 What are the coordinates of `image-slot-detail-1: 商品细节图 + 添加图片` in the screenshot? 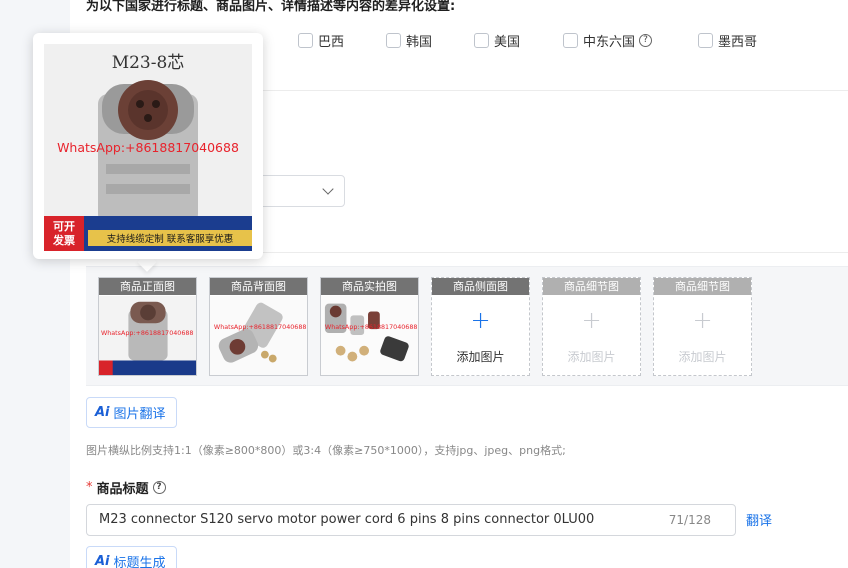 It's located at (591, 326).